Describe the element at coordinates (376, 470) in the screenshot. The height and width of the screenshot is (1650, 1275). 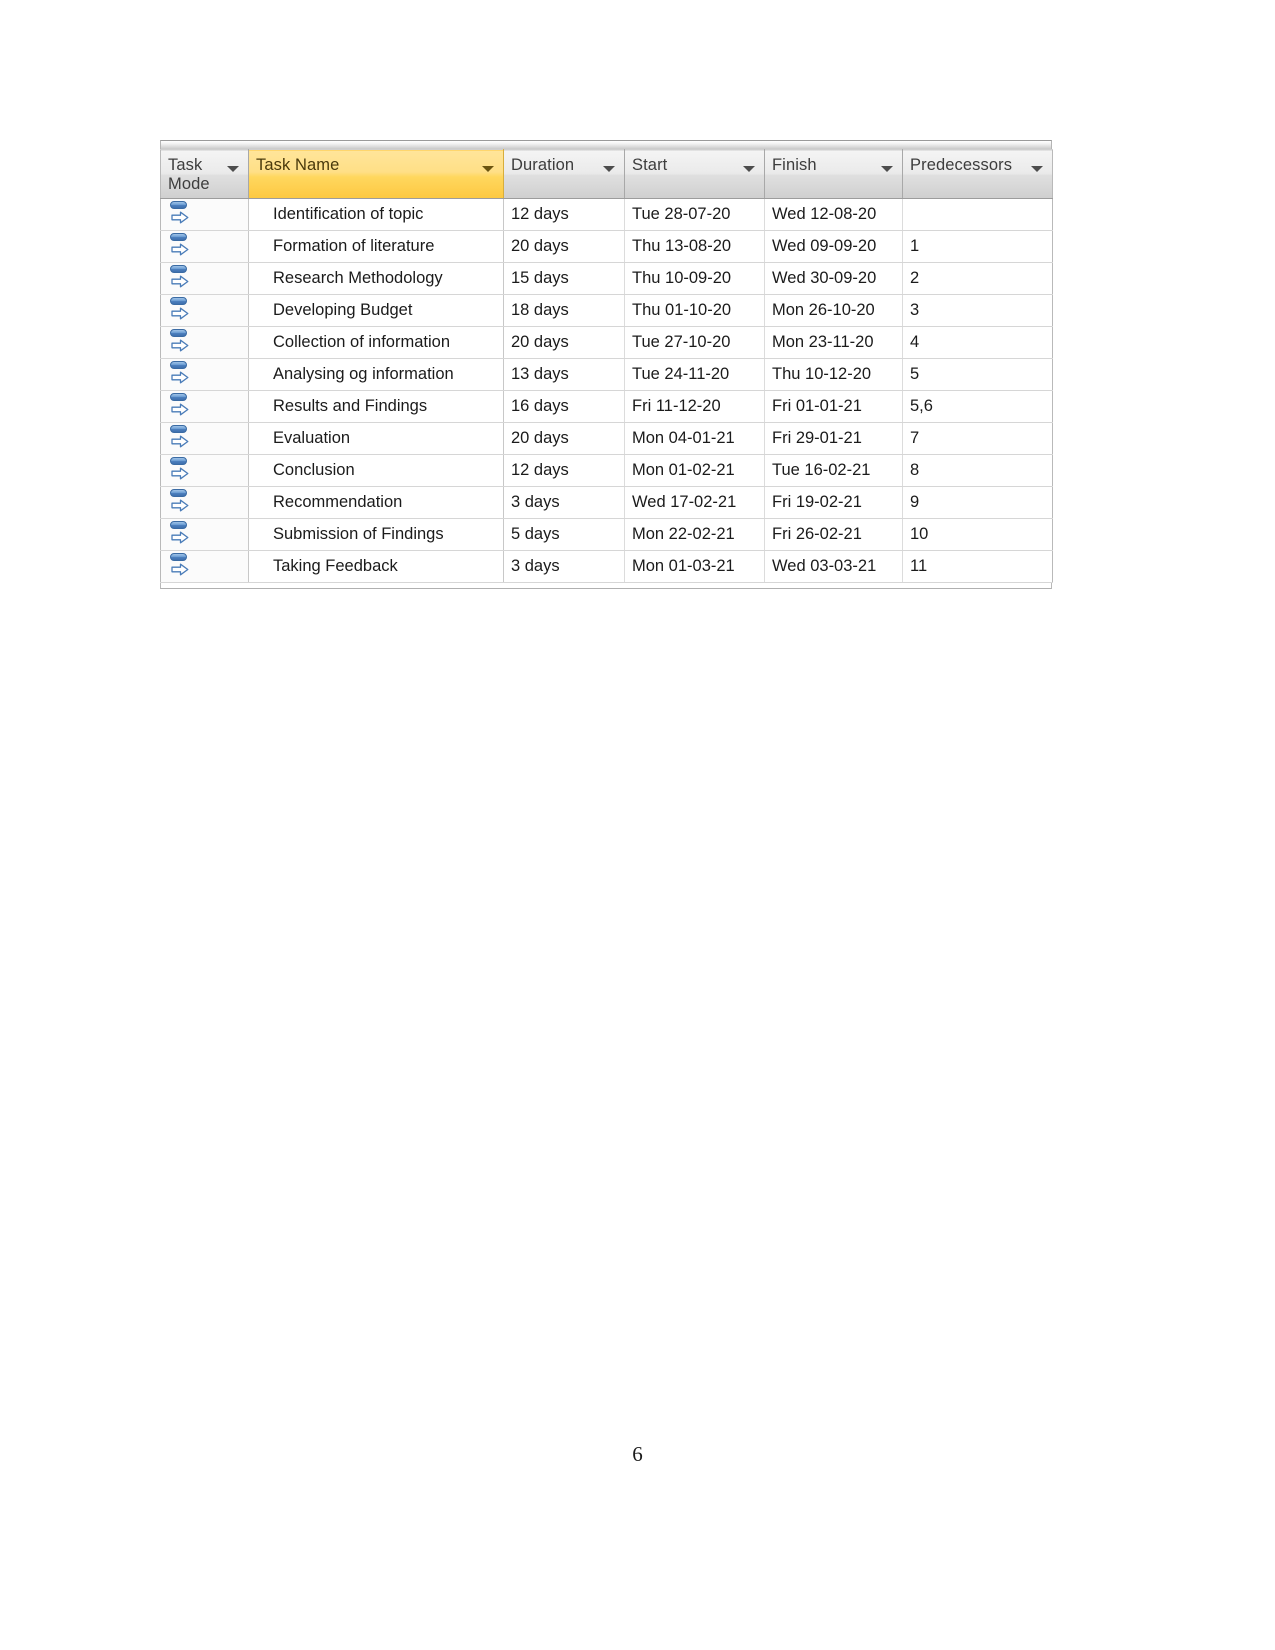
I see `cell-task-name: Conclusion` at that location.